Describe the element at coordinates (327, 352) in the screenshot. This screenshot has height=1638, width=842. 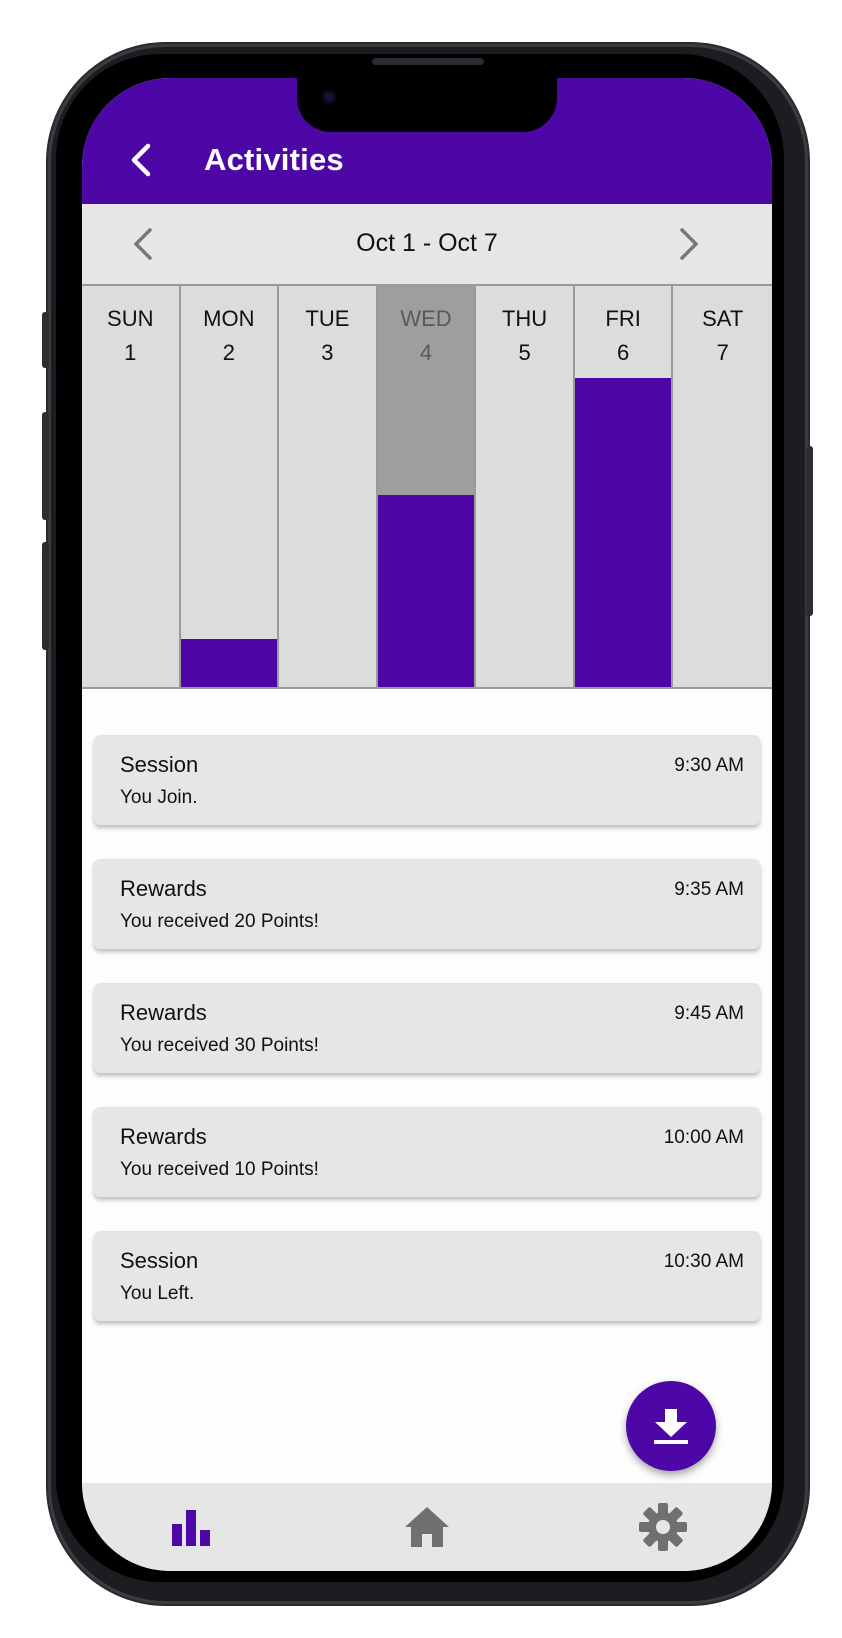
I see `day-number-label: 3` at that location.